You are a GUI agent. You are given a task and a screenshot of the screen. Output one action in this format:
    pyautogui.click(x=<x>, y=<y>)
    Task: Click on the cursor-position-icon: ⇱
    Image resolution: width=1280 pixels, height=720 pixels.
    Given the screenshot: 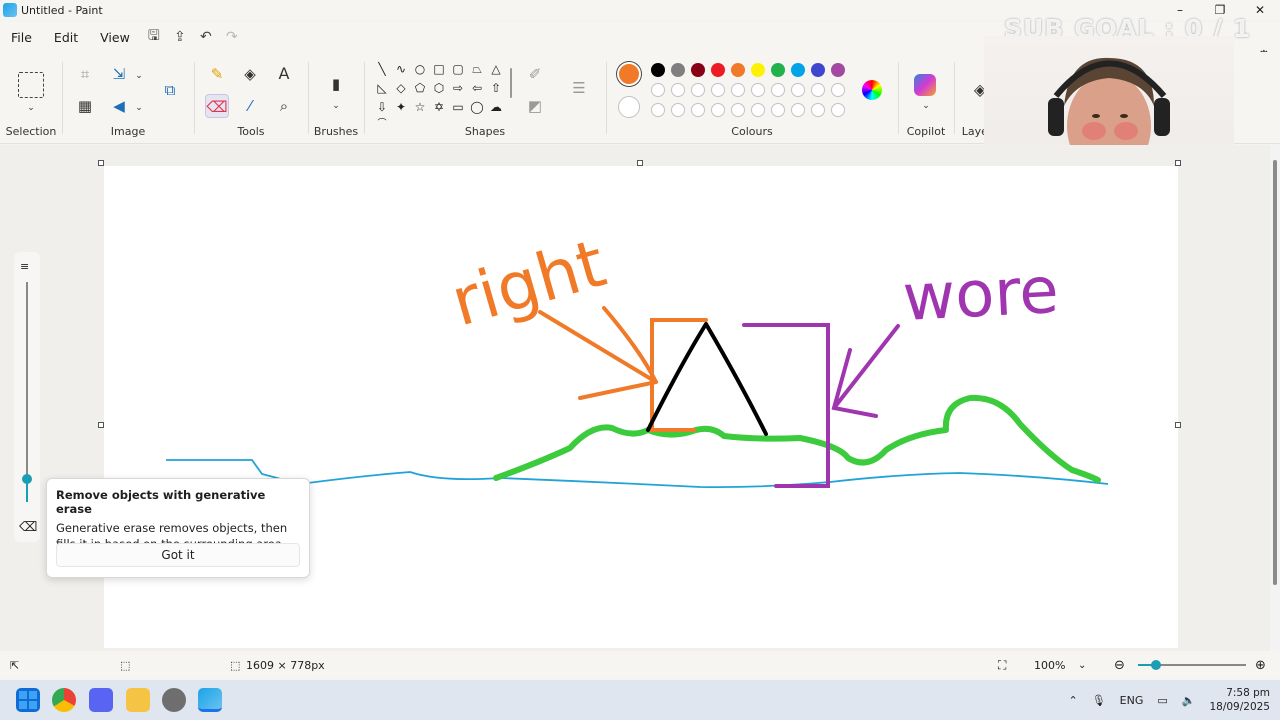 What is the action you would take?
    pyautogui.click(x=15, y=665)
    